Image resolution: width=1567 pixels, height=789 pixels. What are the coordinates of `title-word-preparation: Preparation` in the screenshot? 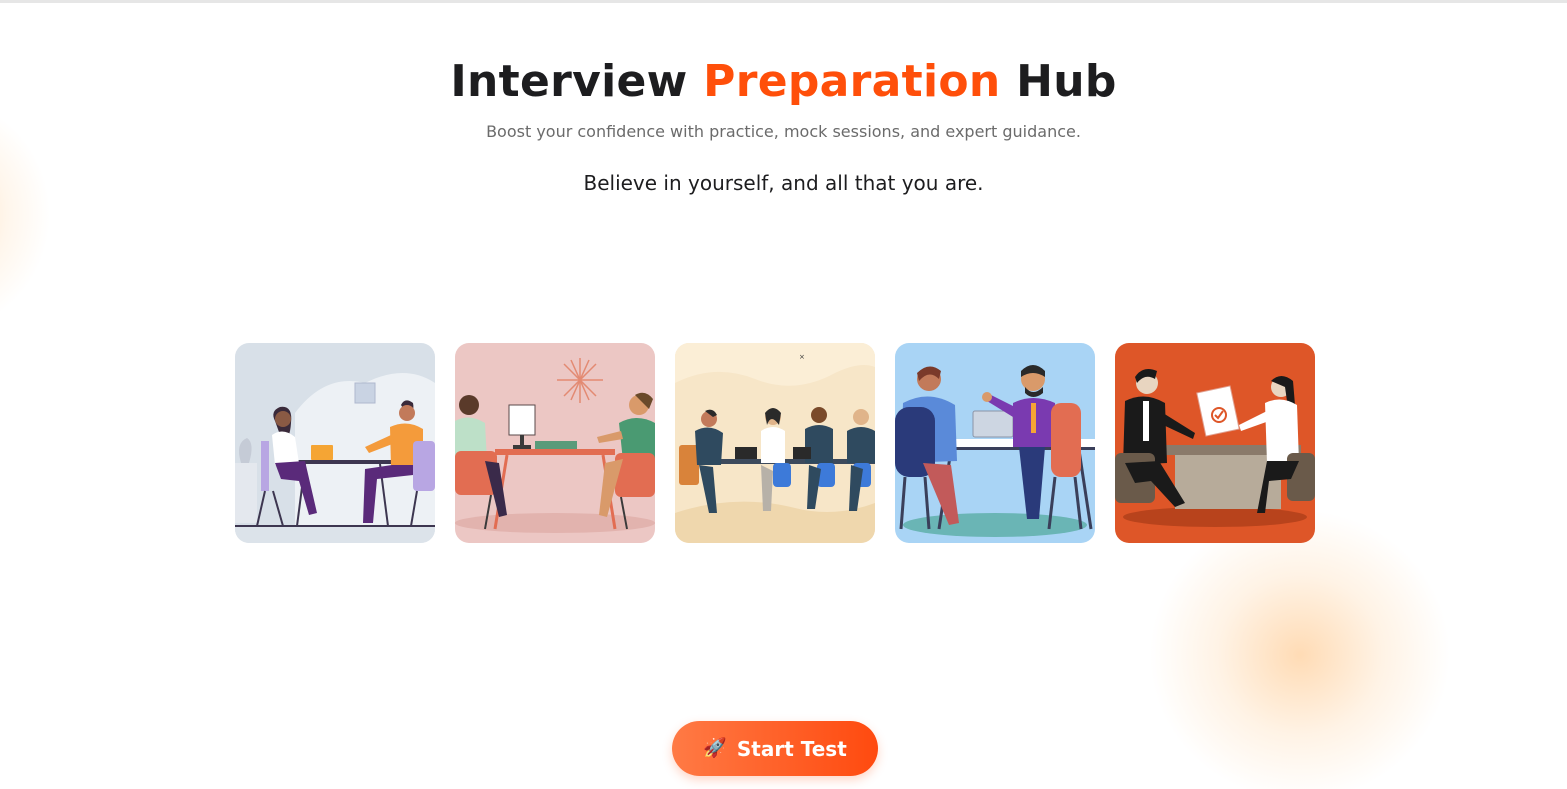 It's located at (852, 81).